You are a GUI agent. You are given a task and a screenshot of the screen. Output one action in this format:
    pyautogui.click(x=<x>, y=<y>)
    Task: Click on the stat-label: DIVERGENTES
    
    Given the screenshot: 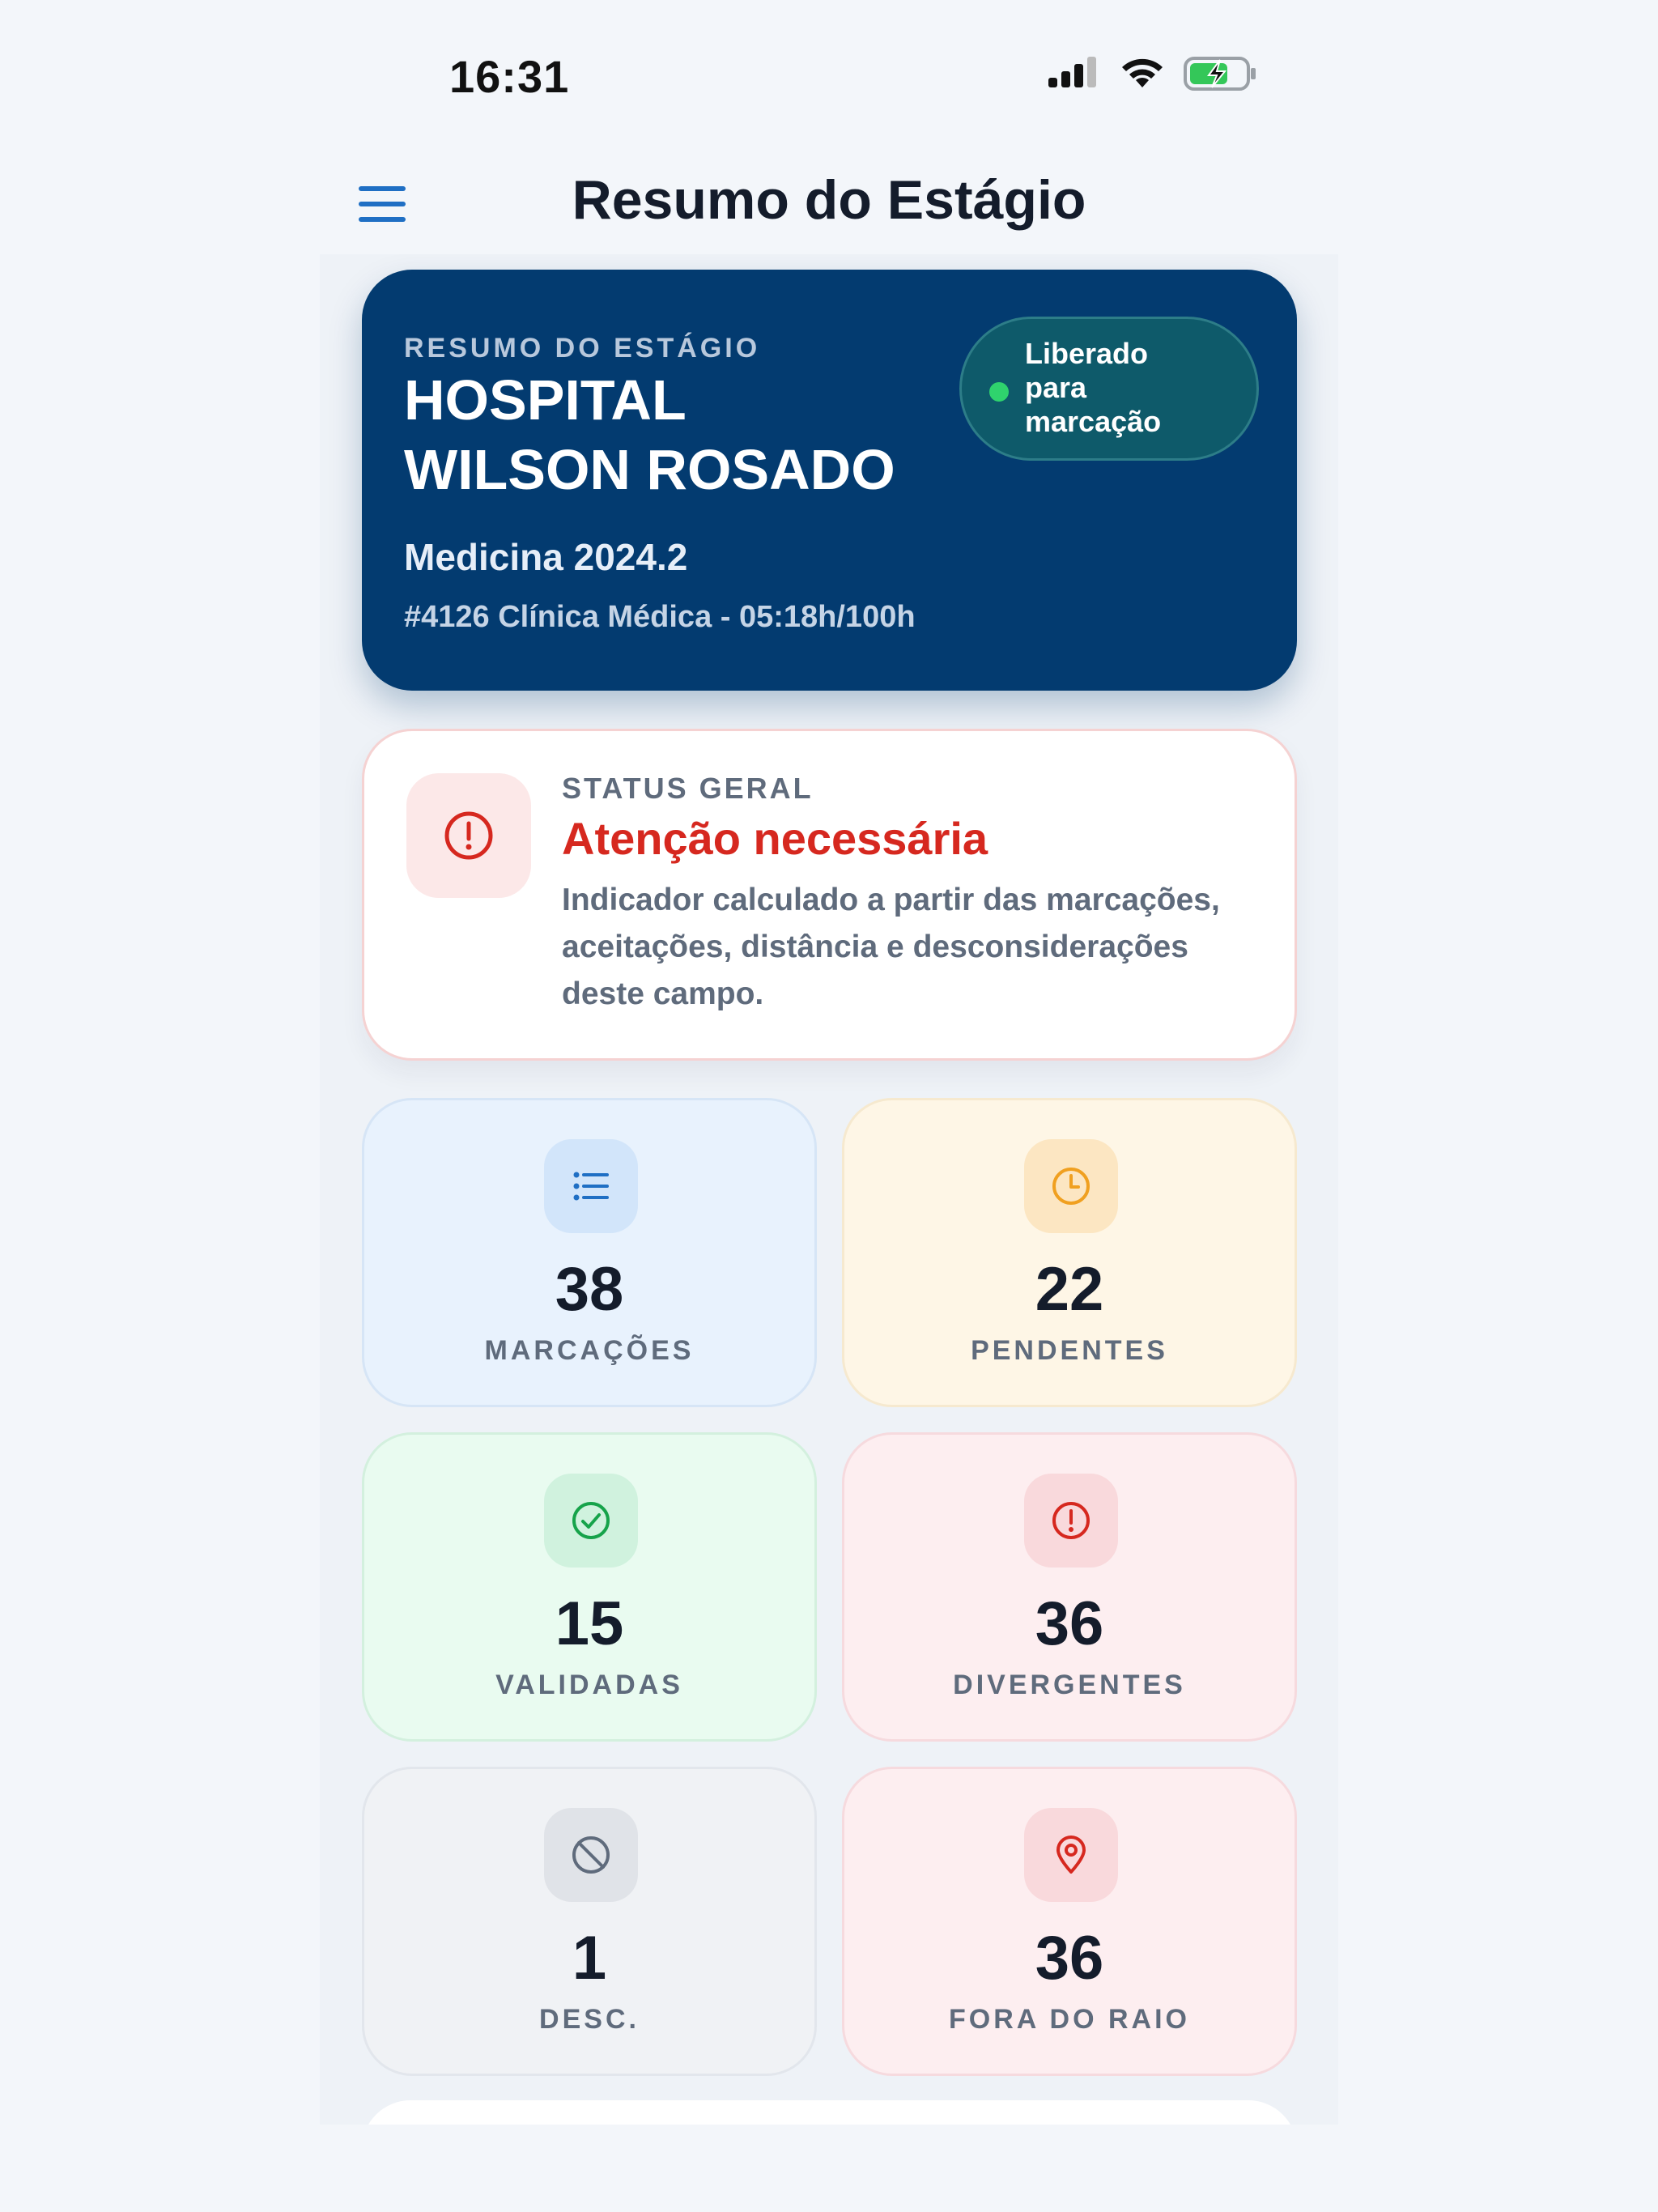 What is the action you would take?
    pyautogui.click(x=1069, y=1685)
    